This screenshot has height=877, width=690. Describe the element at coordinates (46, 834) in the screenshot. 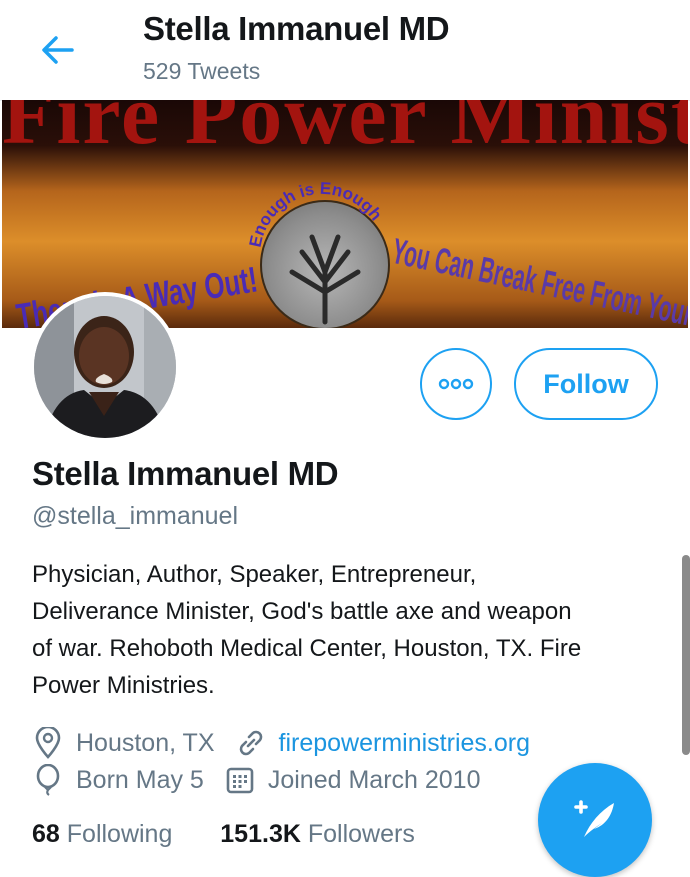

I see `following-count: 68` at that location.